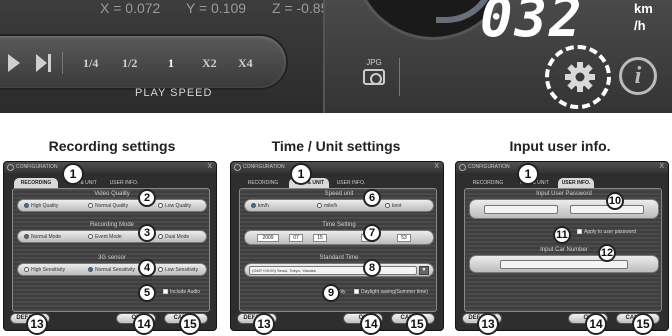  Describe the element at coordinates (562, 235) in the screenshot. I see `marker-11: 11` at that location.